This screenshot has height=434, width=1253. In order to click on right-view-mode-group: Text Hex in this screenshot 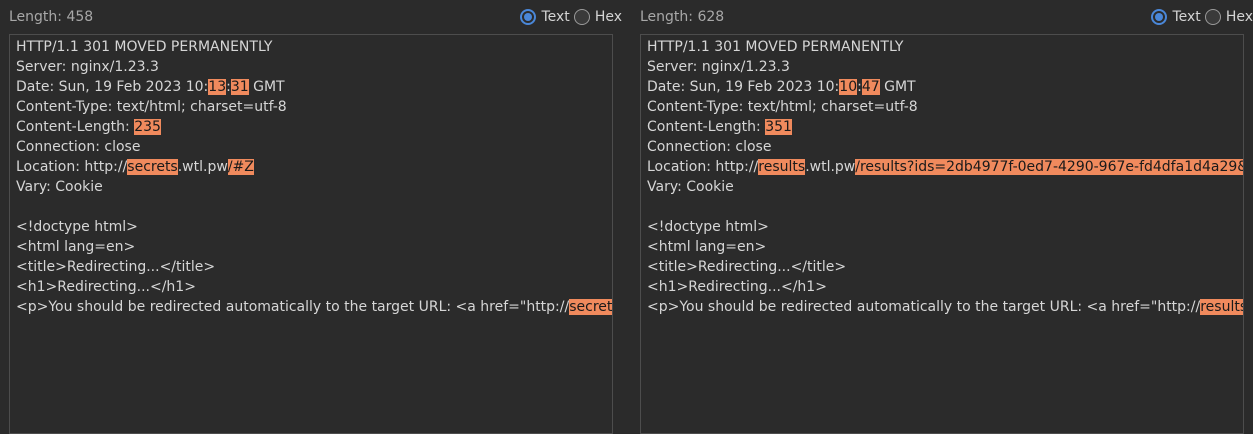, I will do `click(1200, 17)`.